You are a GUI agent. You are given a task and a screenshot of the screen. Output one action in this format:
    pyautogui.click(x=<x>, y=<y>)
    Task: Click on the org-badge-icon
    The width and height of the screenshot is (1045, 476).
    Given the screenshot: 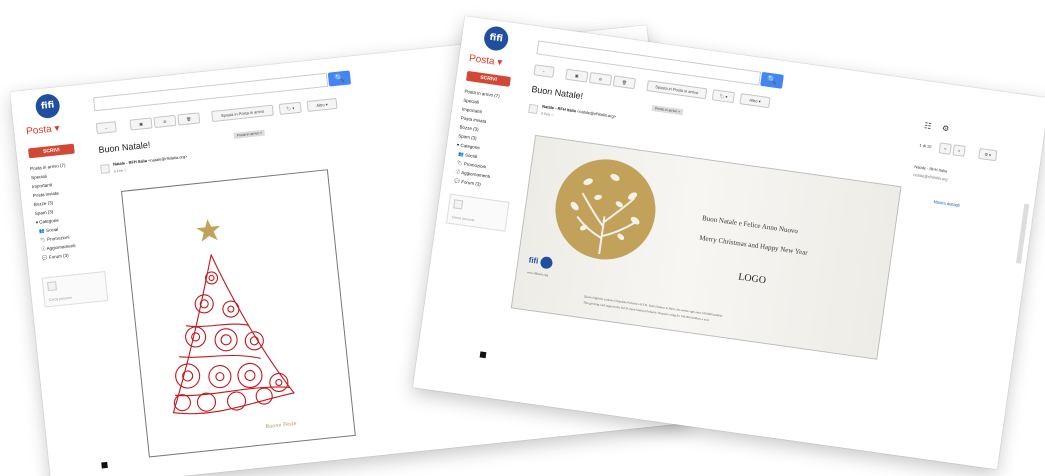 What is the action you would take?
    pyautogui.click(x=546, y=262)
    